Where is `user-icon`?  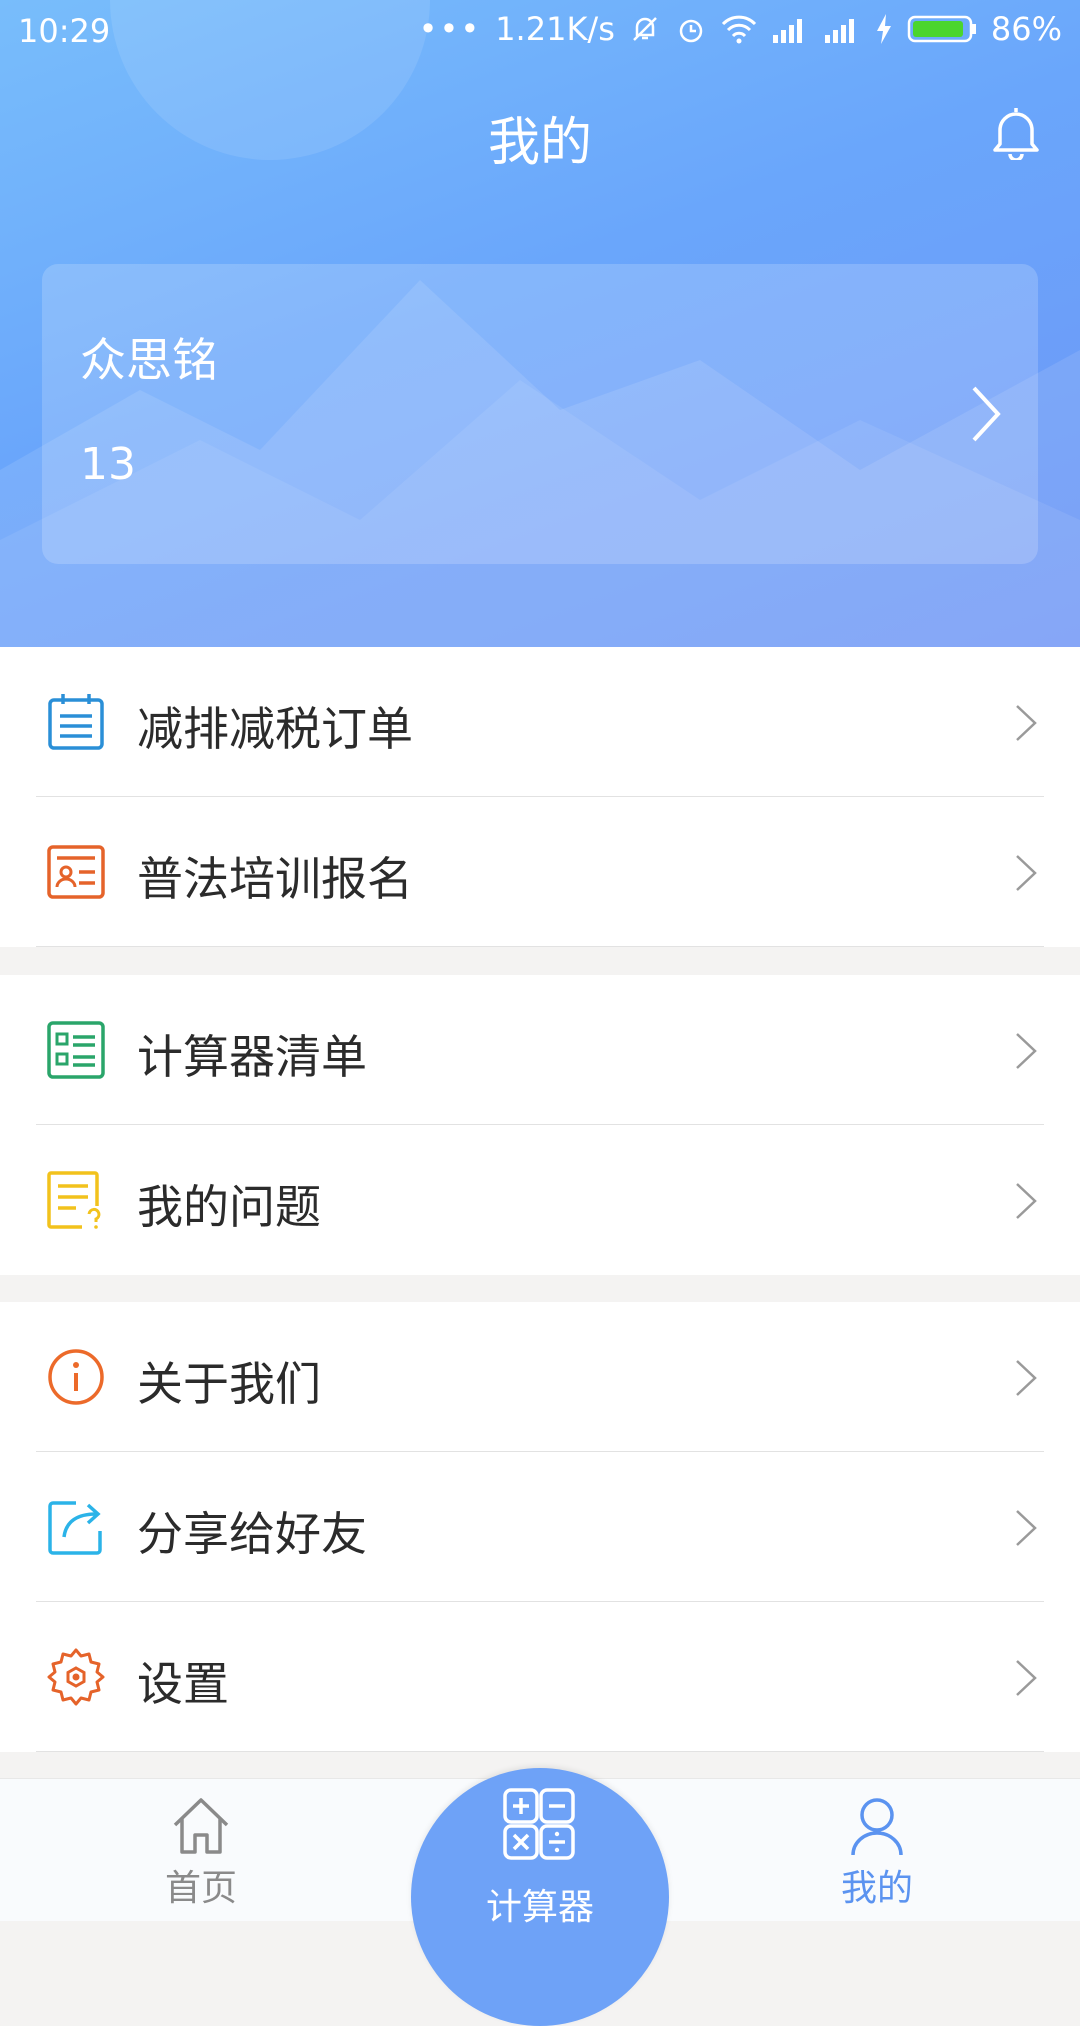
user-icon is located at coordinates (877, 1827).